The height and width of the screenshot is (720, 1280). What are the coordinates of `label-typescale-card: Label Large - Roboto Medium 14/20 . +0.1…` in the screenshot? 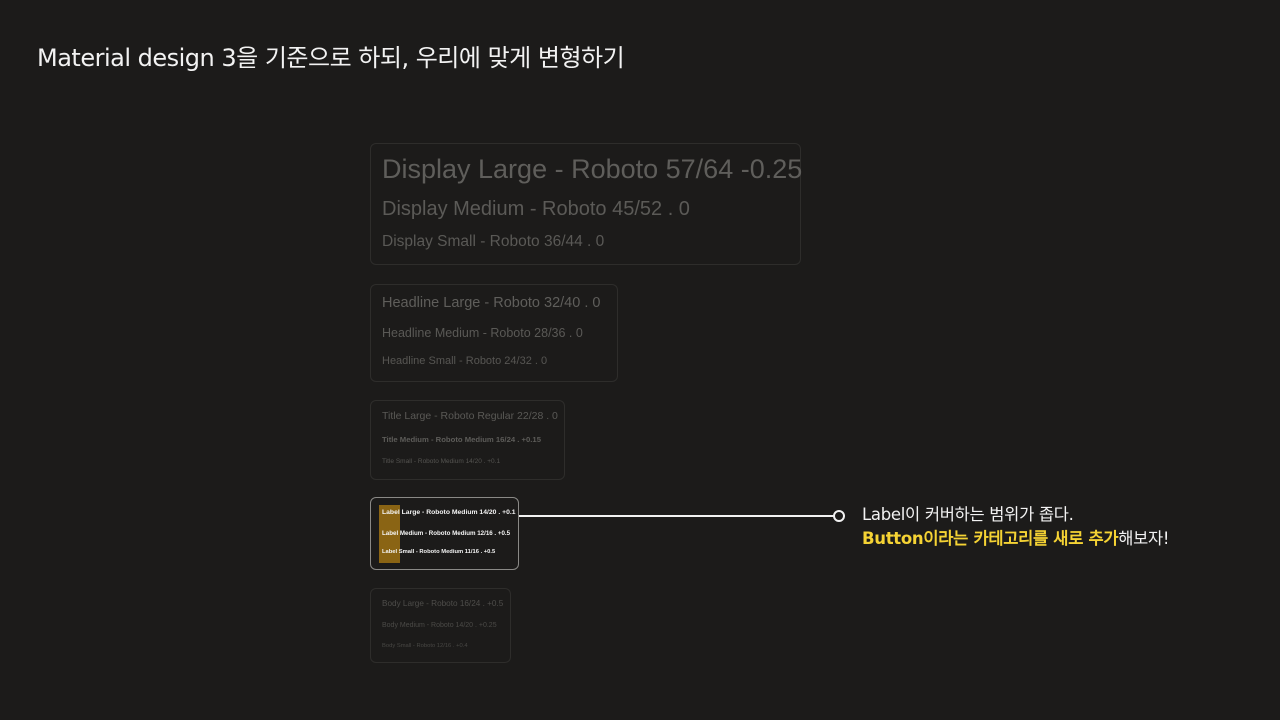 It's located at (444, 533).